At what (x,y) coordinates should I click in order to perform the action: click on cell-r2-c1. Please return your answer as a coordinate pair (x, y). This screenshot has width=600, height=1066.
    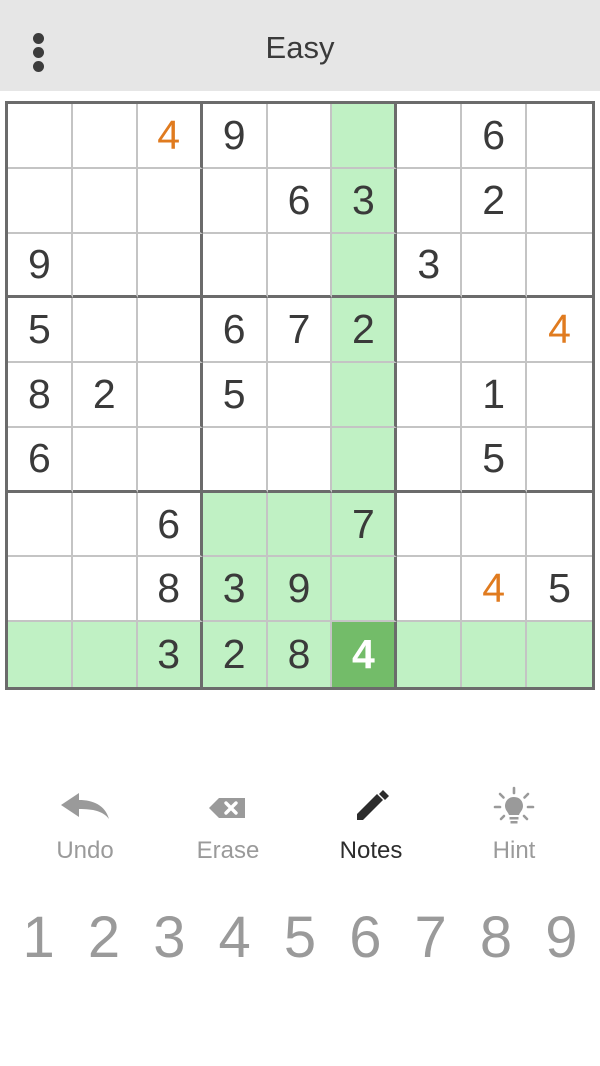
    Looking at the image, I should click on (40, 201).